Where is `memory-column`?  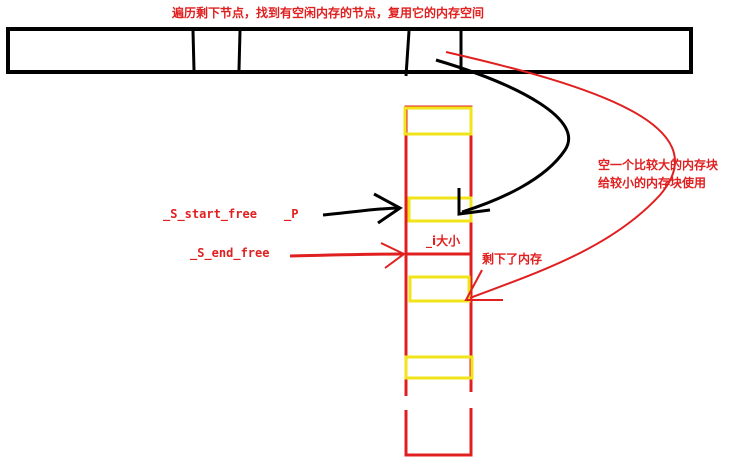
memory-column is located at coordinates (438, 281).